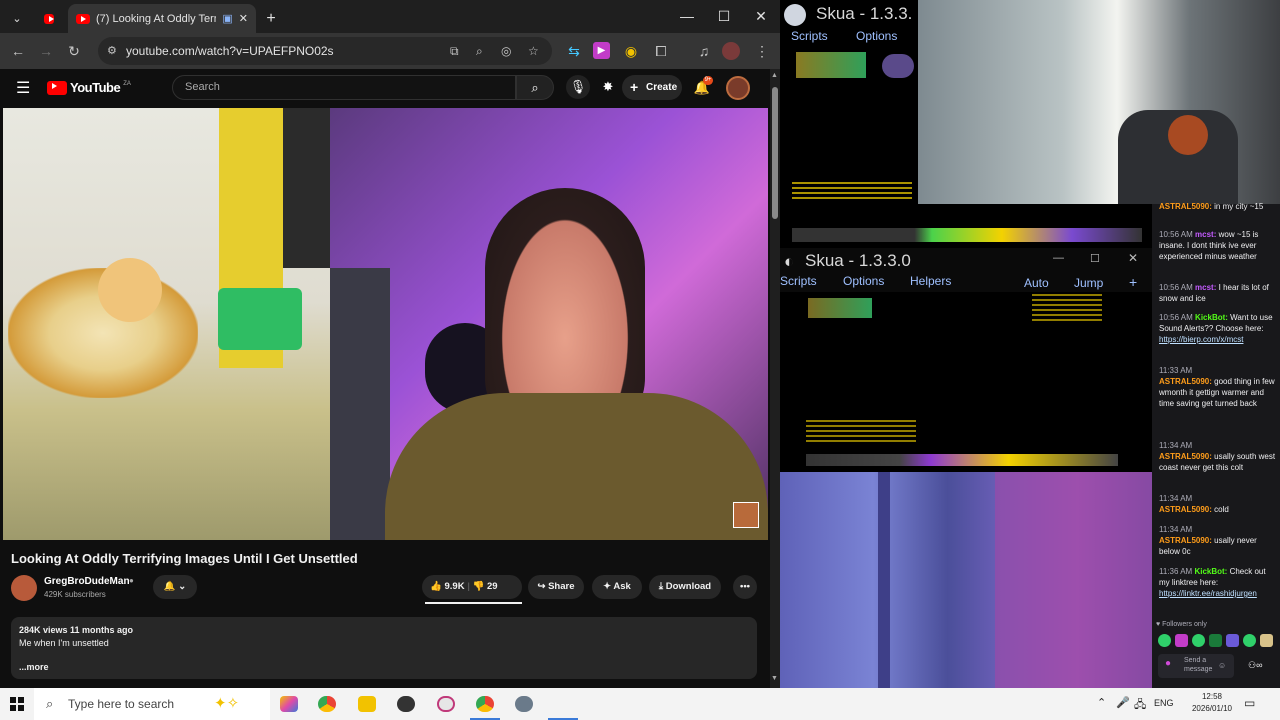 The width and height of the screenshot is (1280, 720). Describe the element at coordinates (1133, 258) in the screenshot. I see `skua-close-button: ✕` at that location.